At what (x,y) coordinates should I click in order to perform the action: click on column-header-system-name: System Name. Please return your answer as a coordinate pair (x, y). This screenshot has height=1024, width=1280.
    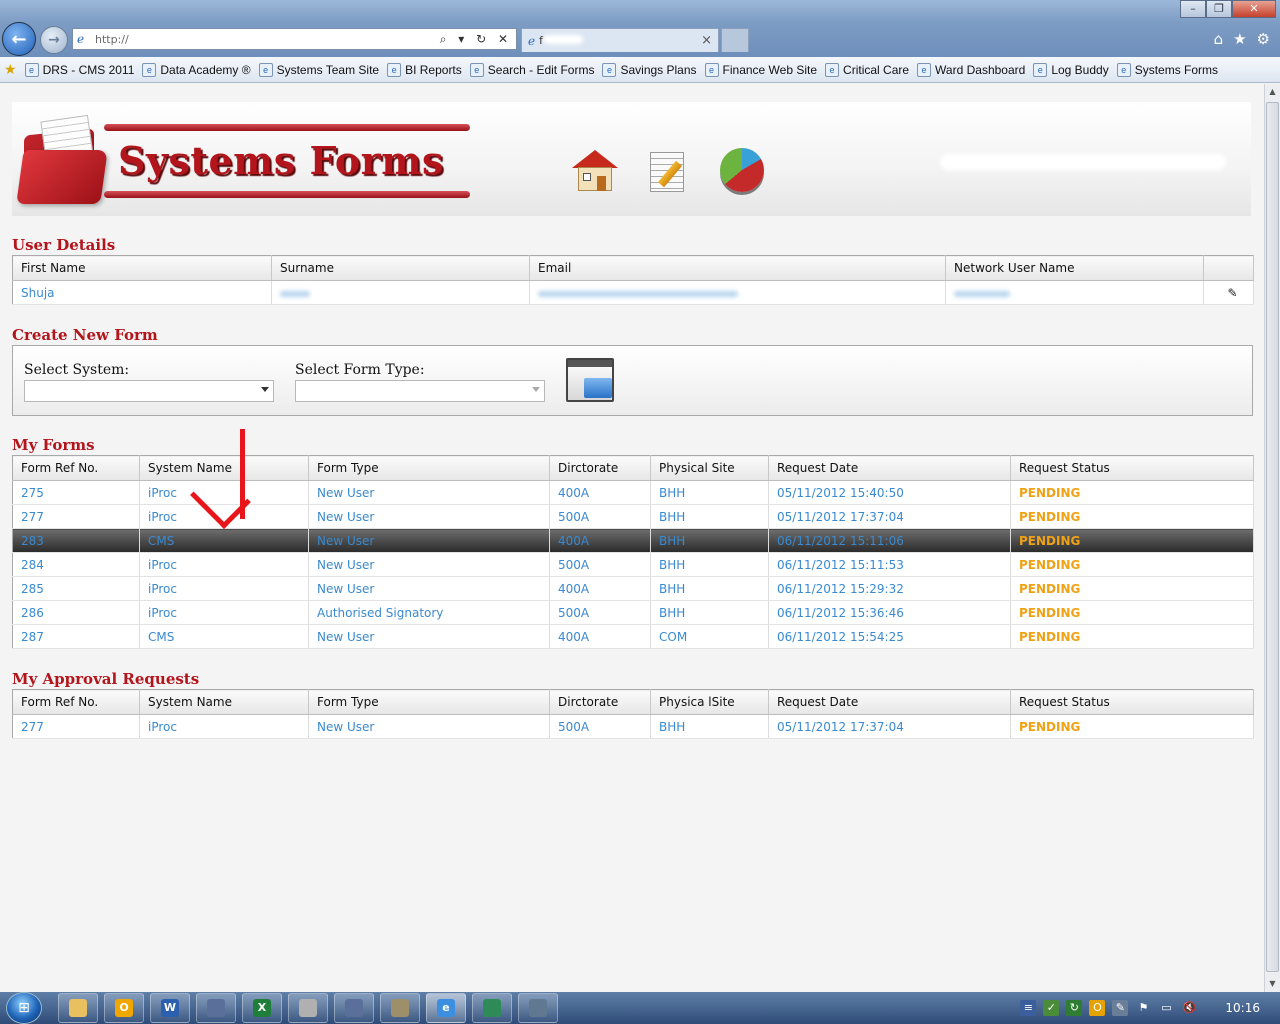
    Looking at the image, I should click on (224, 702).